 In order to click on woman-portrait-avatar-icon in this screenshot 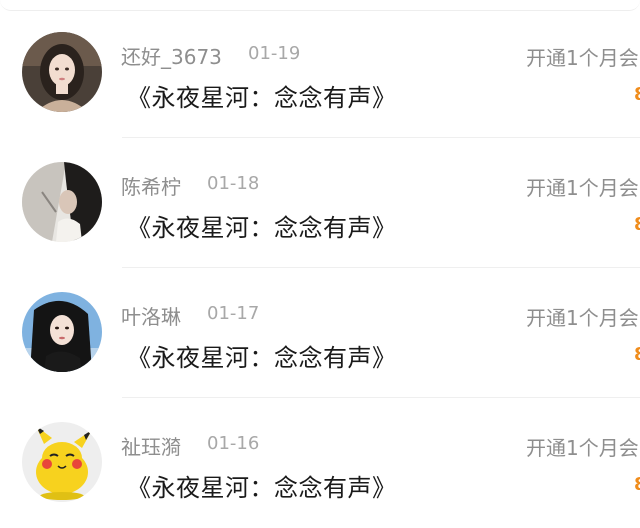, I will do `click(62, 72)`.